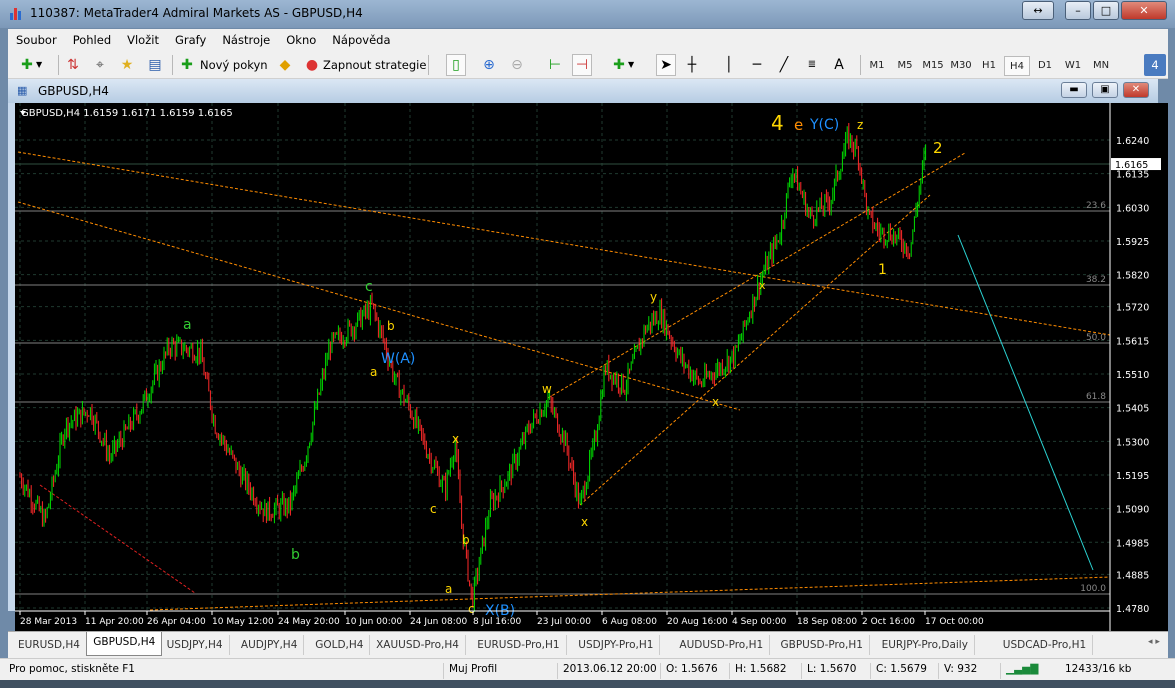 The image size is (1175, 688). What do you see at coordinates (619, 65) in the screenshot?
I see `indicators-icon: ✚` at bounding box center [619, 65].